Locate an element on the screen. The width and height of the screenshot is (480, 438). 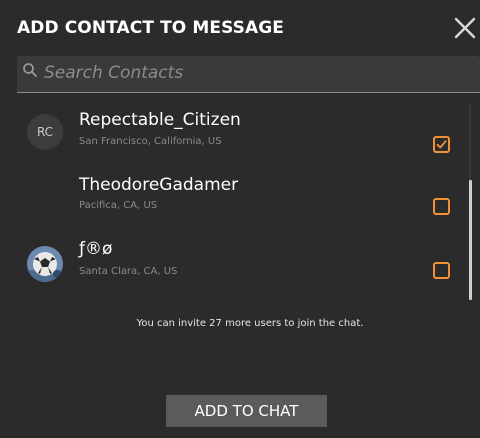
contact-name: ƒ®ø is located at coordinates (96, 249).